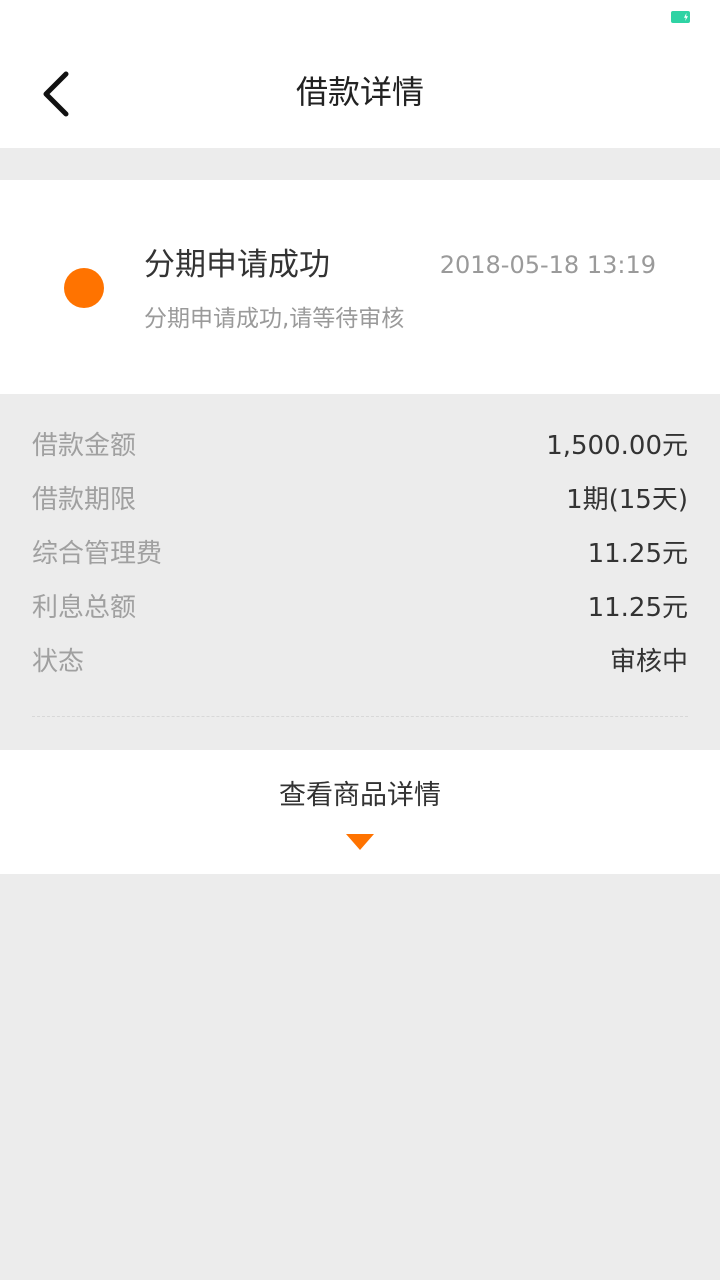 This screenshot has height=1280, width=720. Describe the element at coordinates (360, 795) in the screenshot. I see `view-goods-label: 查看商品详情` at that location.